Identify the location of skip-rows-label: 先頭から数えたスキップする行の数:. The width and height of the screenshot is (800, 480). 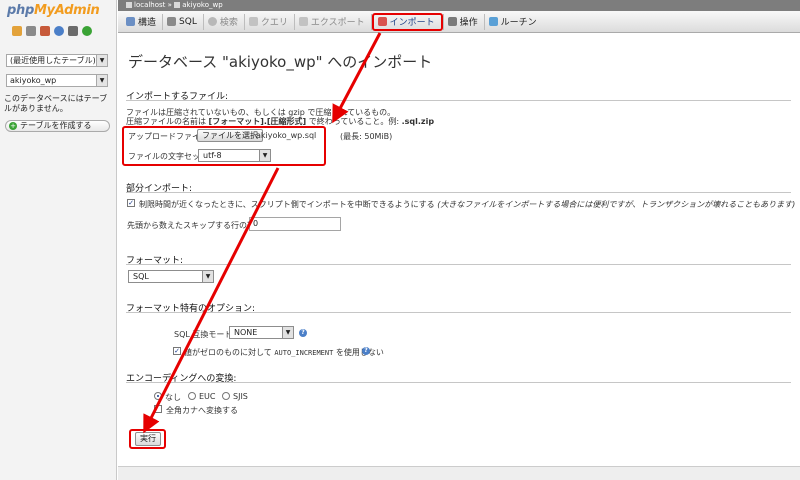
(192, 225).